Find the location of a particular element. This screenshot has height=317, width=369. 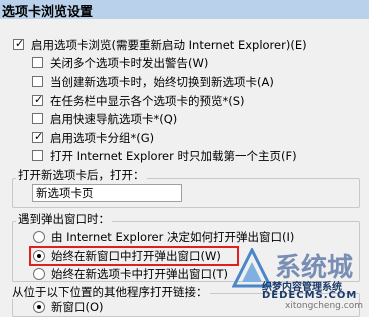

radio-dot is located at coordinates (39, 307).